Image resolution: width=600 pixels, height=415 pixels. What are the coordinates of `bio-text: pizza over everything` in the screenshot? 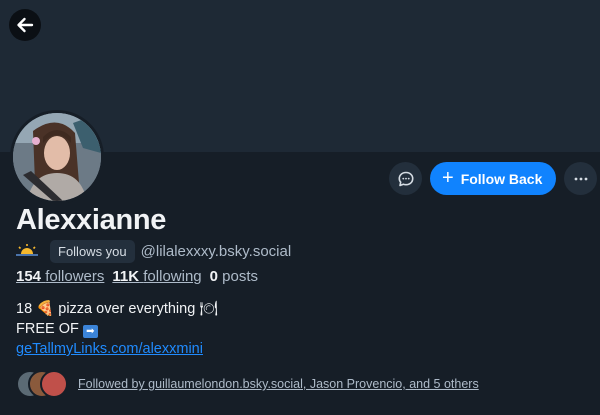 It's located at (127, 309).